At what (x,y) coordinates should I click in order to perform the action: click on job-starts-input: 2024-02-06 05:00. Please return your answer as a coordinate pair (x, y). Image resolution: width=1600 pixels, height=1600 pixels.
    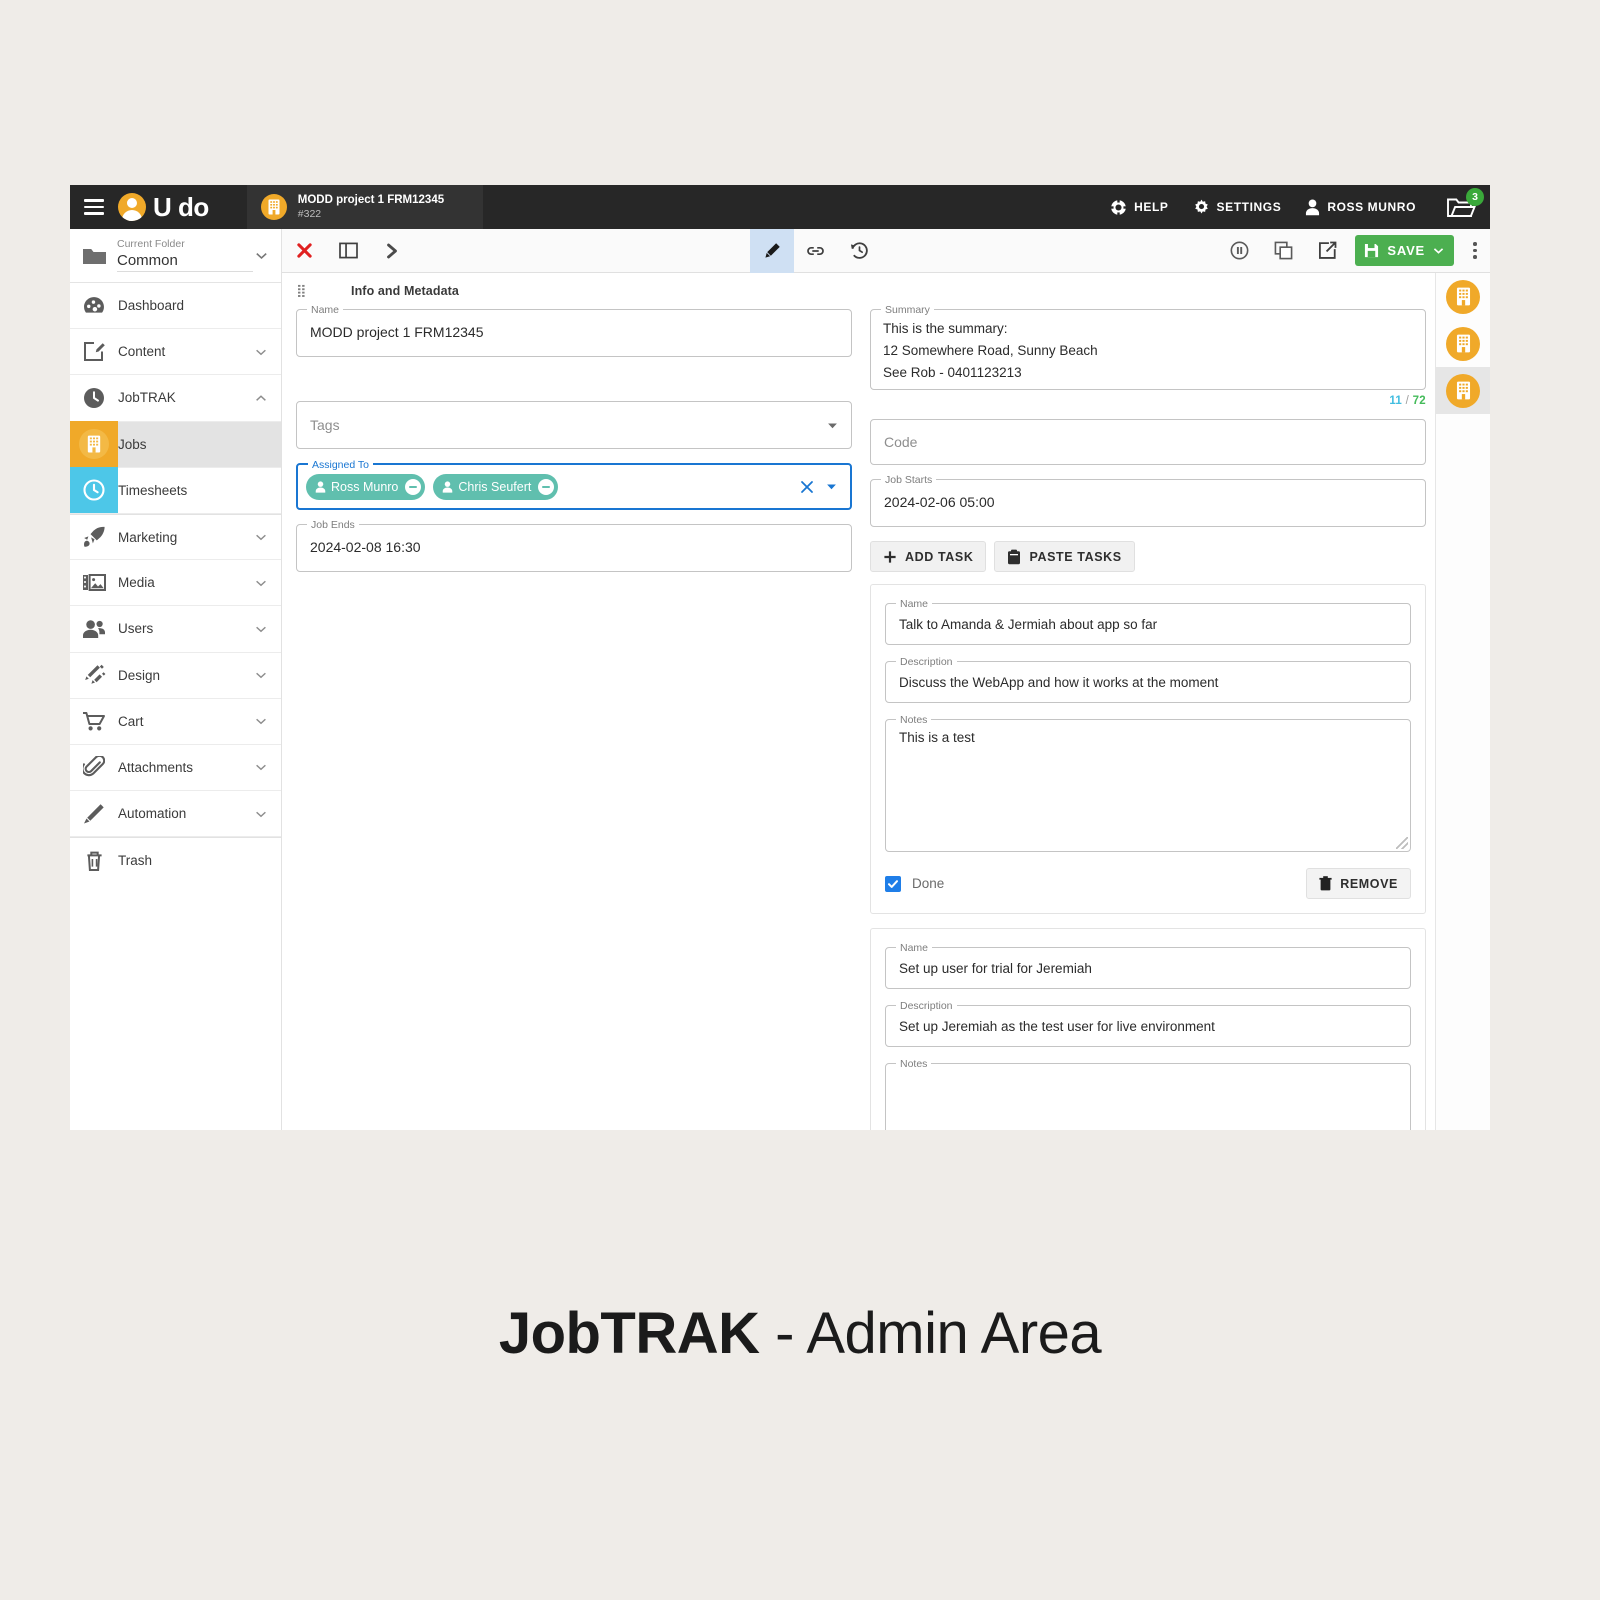
    Looking at the image, I should click on (1148, 502).